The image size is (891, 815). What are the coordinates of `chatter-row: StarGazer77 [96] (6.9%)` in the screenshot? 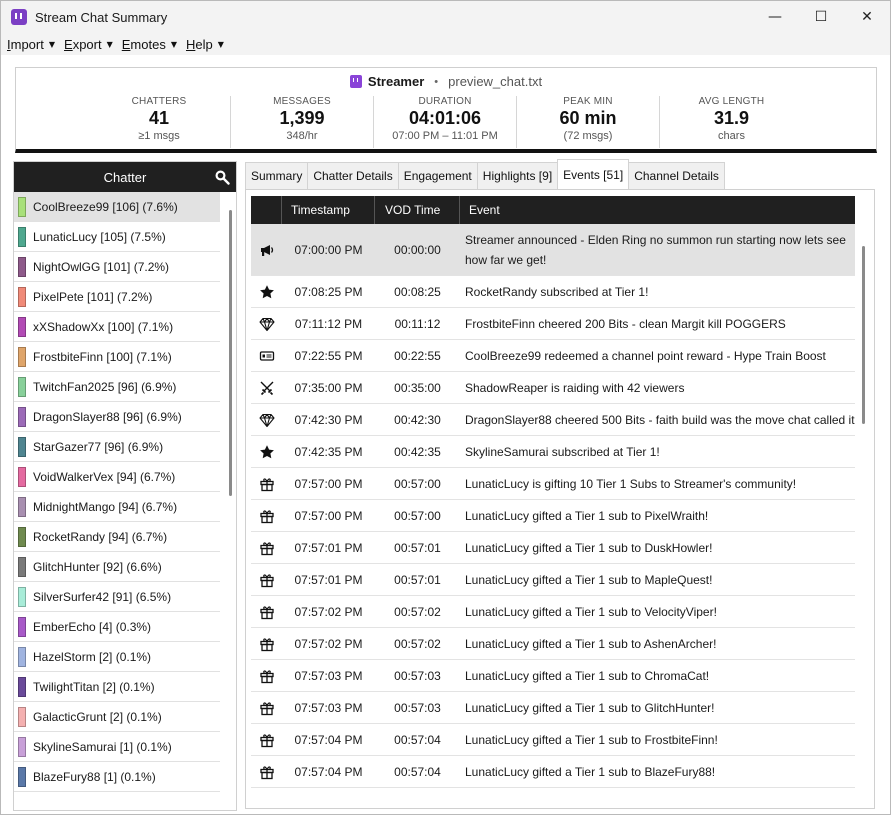 It's located at (117, 447).